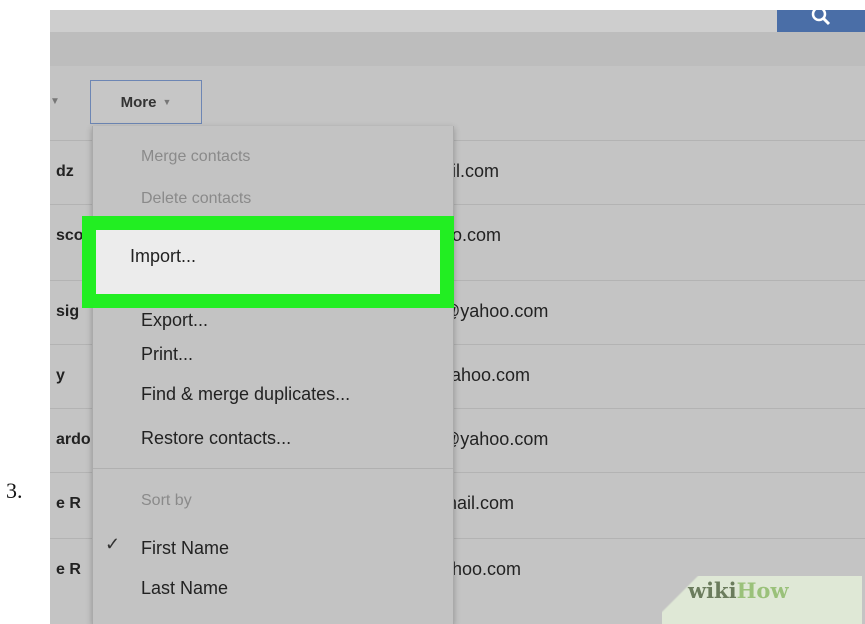 Image resolution: width=865 pixels, height=624 pixels. Describe the element at coordinates (138, 102) in the screenshot. I see `more-button-label: More` at that location.